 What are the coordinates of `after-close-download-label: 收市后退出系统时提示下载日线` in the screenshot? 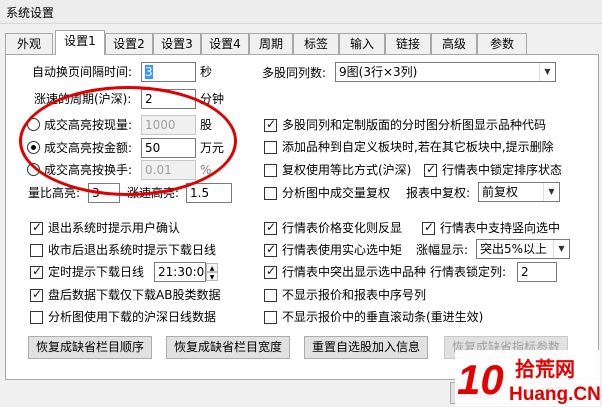 It's located at (132, 250).